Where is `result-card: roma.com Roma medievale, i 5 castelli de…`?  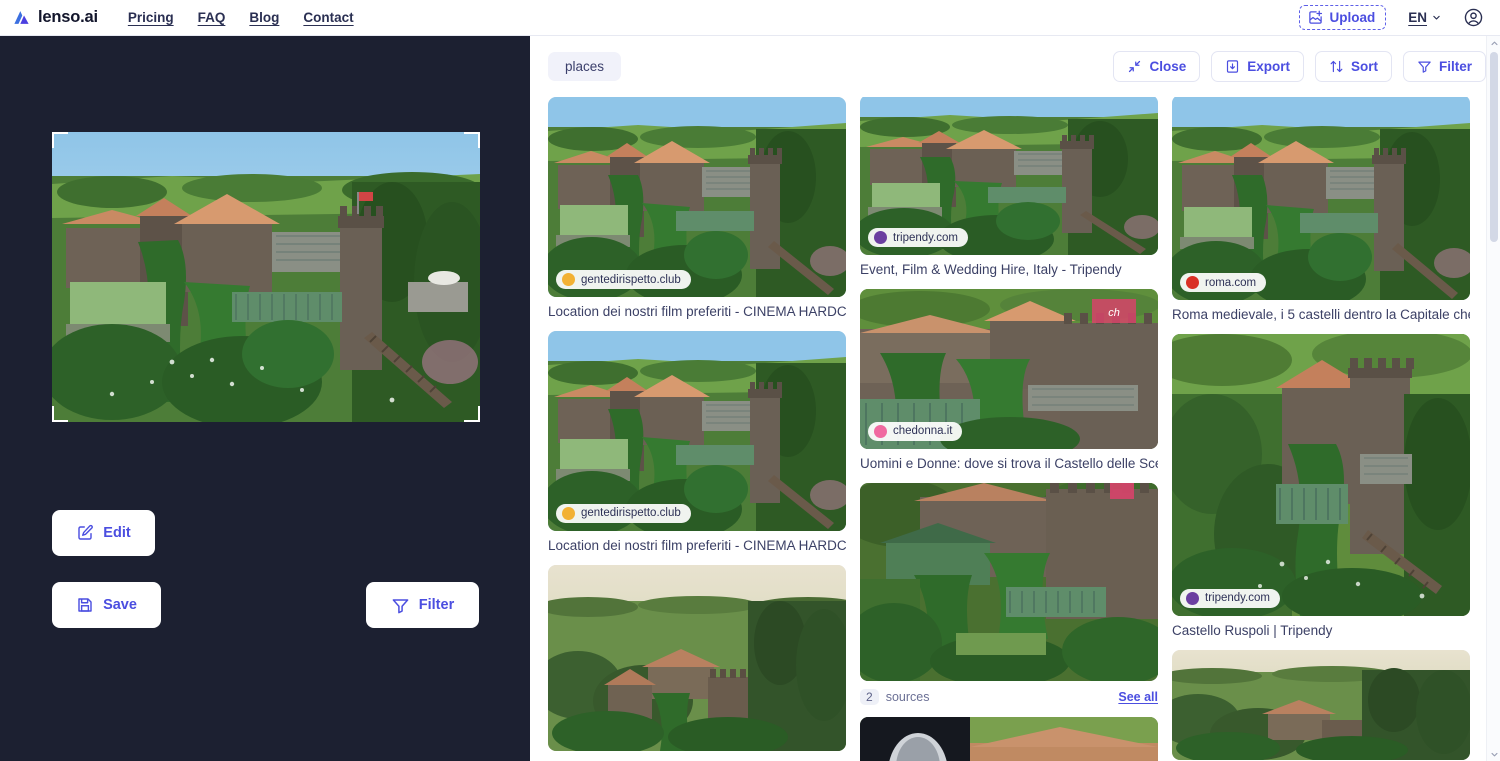 result-card: roma.com Roma medievale, i 5 castelli de… is located at coordinates (1321, 209).